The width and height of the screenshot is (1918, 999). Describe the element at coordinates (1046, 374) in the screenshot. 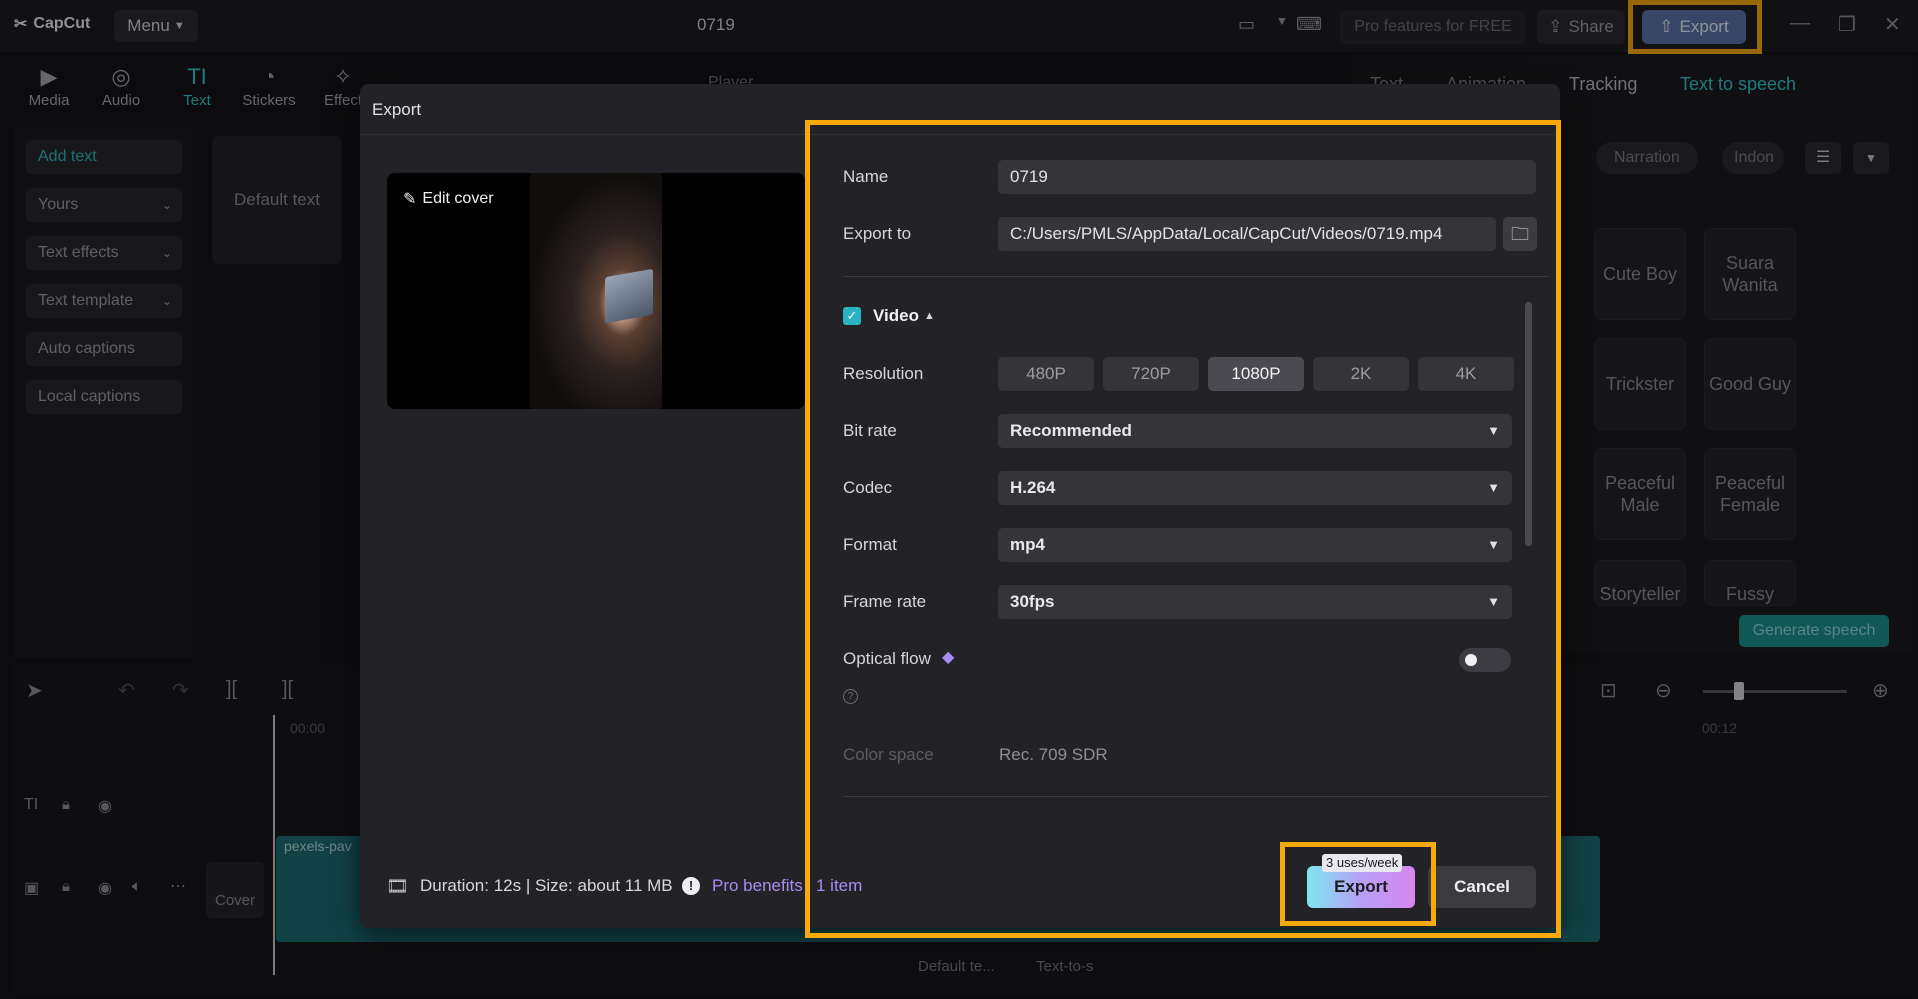

I see `resolution-480p: 480P` at that location.